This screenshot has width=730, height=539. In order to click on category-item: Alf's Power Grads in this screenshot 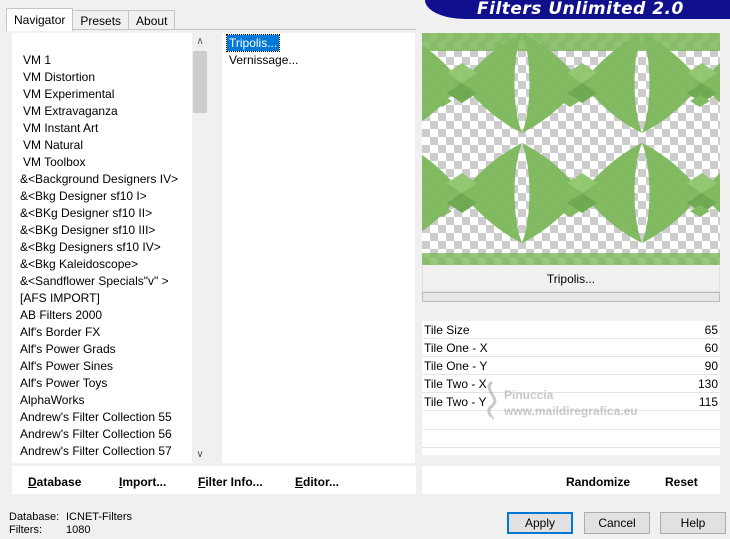, I will do `click(99, 349)`.